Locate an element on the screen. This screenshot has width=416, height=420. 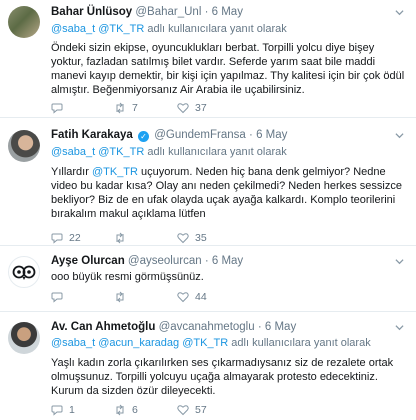
like-button: 35 is located at coordinates (192, 238).